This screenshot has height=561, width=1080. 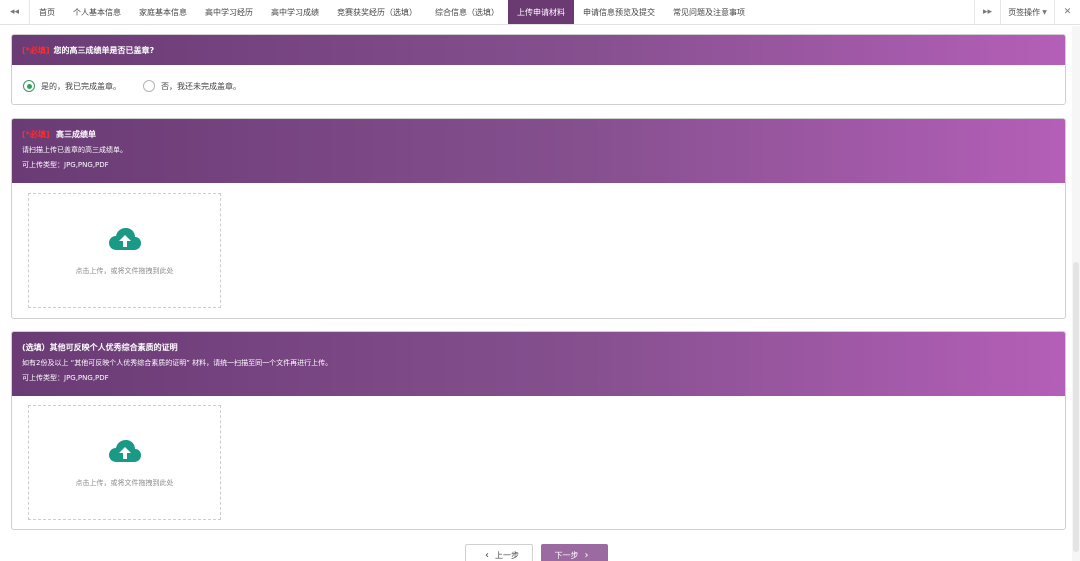 What do you see at coordinates (100, 347) in the screenshot?
I see `panel-title: (选填）其他可反映个人优秀综合素质的证明` at bounding box center [100, 347].